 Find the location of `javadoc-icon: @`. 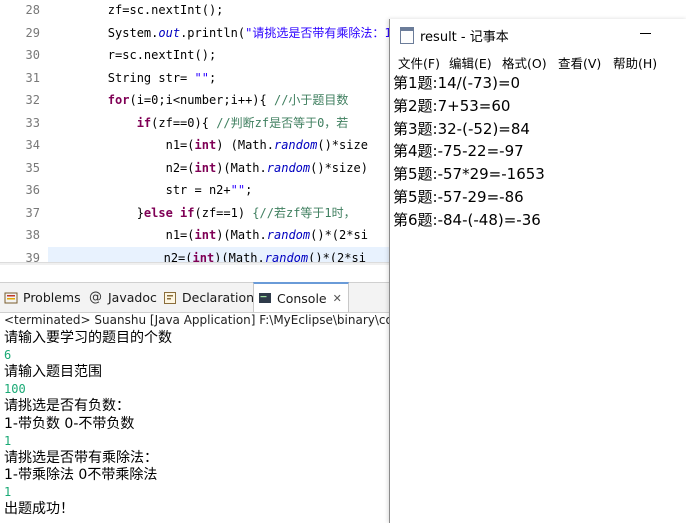

javadoc-icon: @ is located at coordinates (95, 297).